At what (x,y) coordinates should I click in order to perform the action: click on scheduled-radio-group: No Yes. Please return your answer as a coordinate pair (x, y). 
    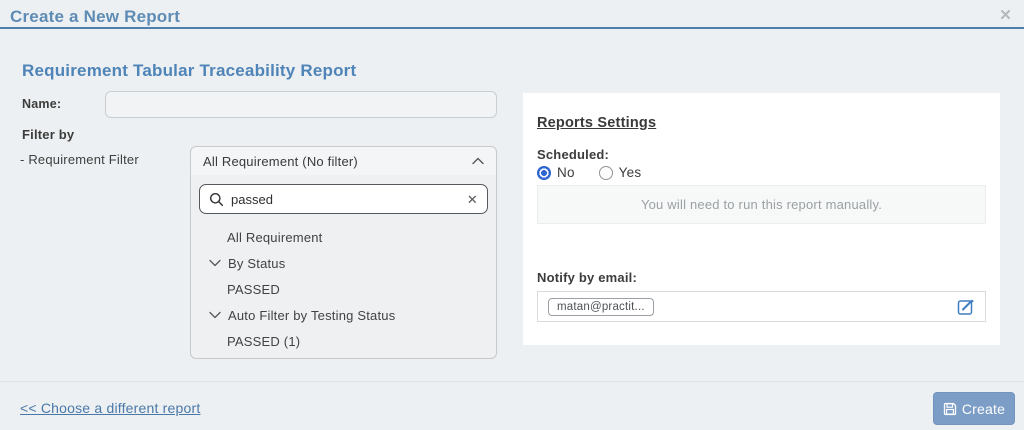
    Looking at the image, I should click on (761, 172).